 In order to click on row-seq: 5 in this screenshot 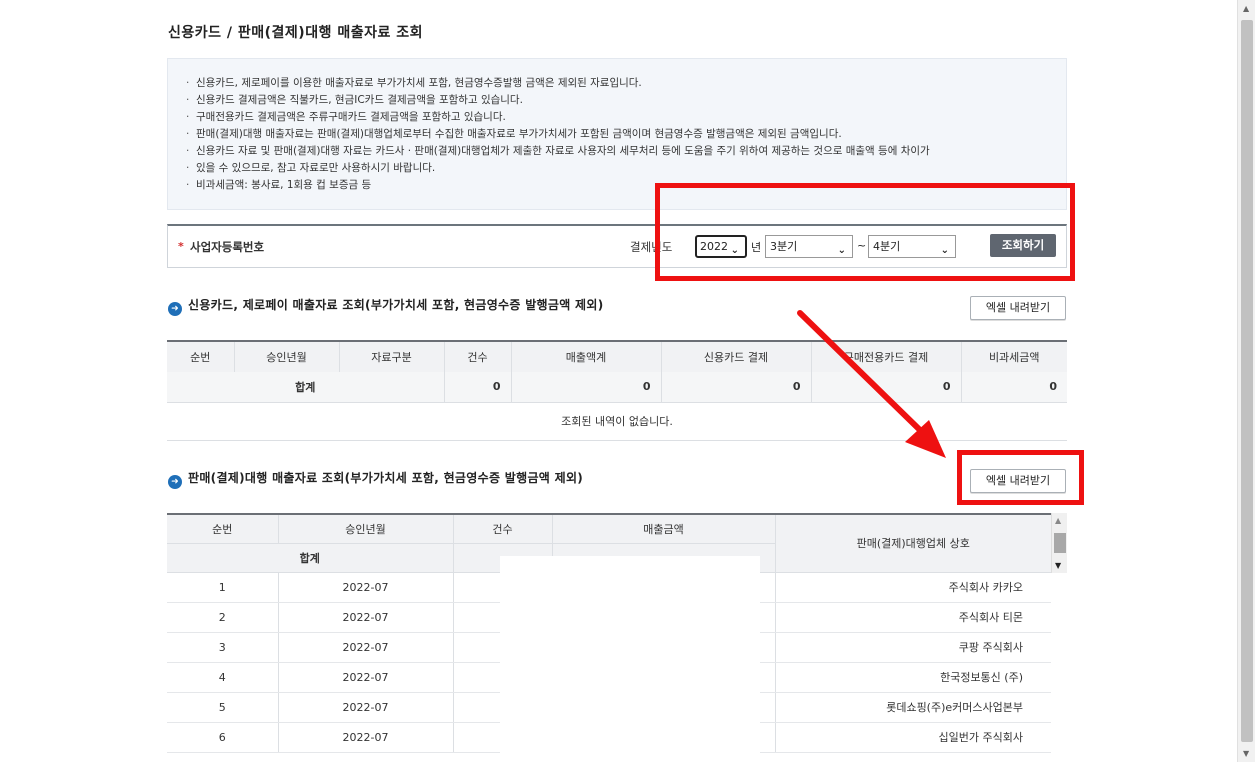, I will do `click(223, 707)`.